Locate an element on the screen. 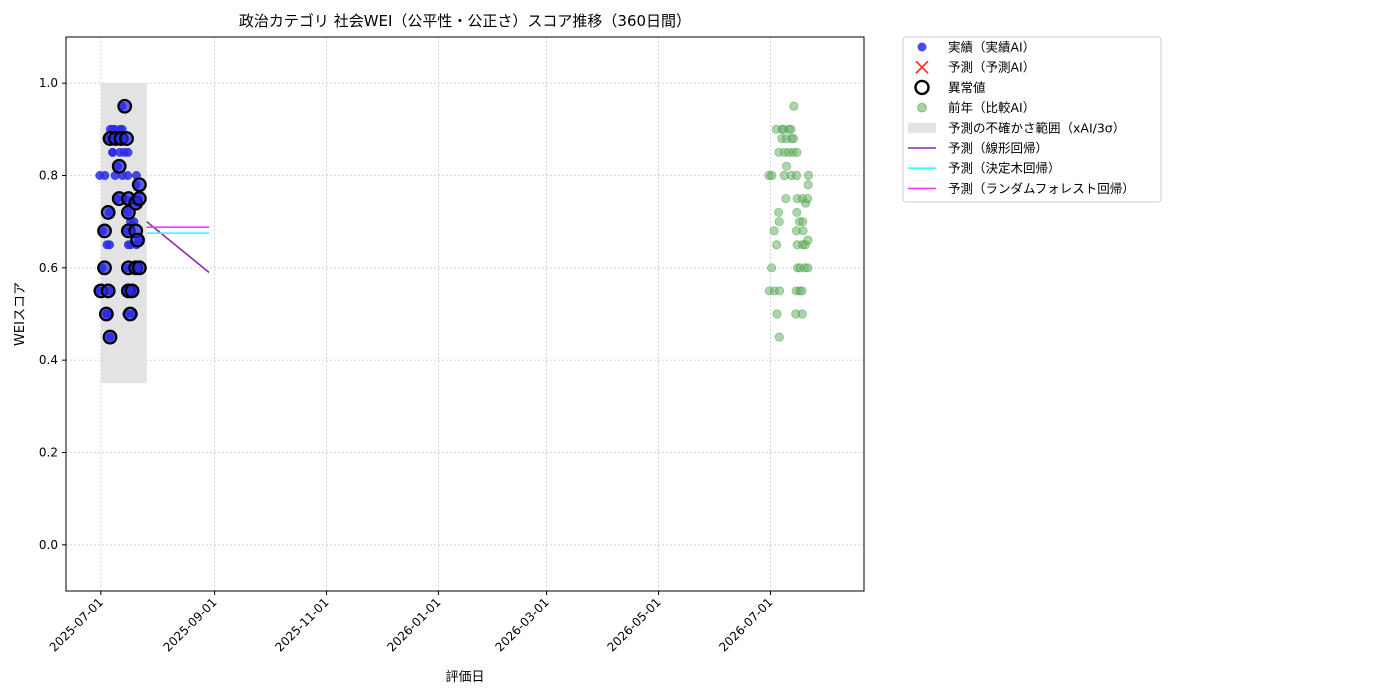 The height and width of the screenshot is (700, 1400). legend-marker-band is located at coordinates (922, 127).